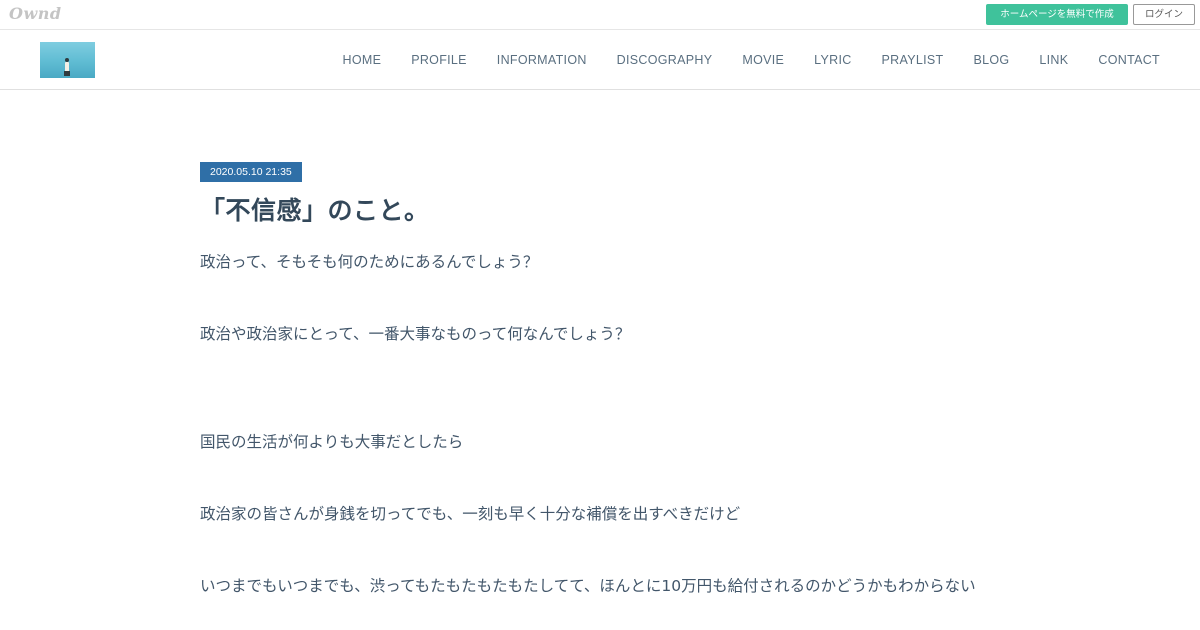 Image resolution: width=1200 pixels, height=630 pixels. Describe the element at coordinates (369, 262) in the screenshot. I see `post-paragraph: 政治って、そもそも何のためにあるんでしょう？` at that location.